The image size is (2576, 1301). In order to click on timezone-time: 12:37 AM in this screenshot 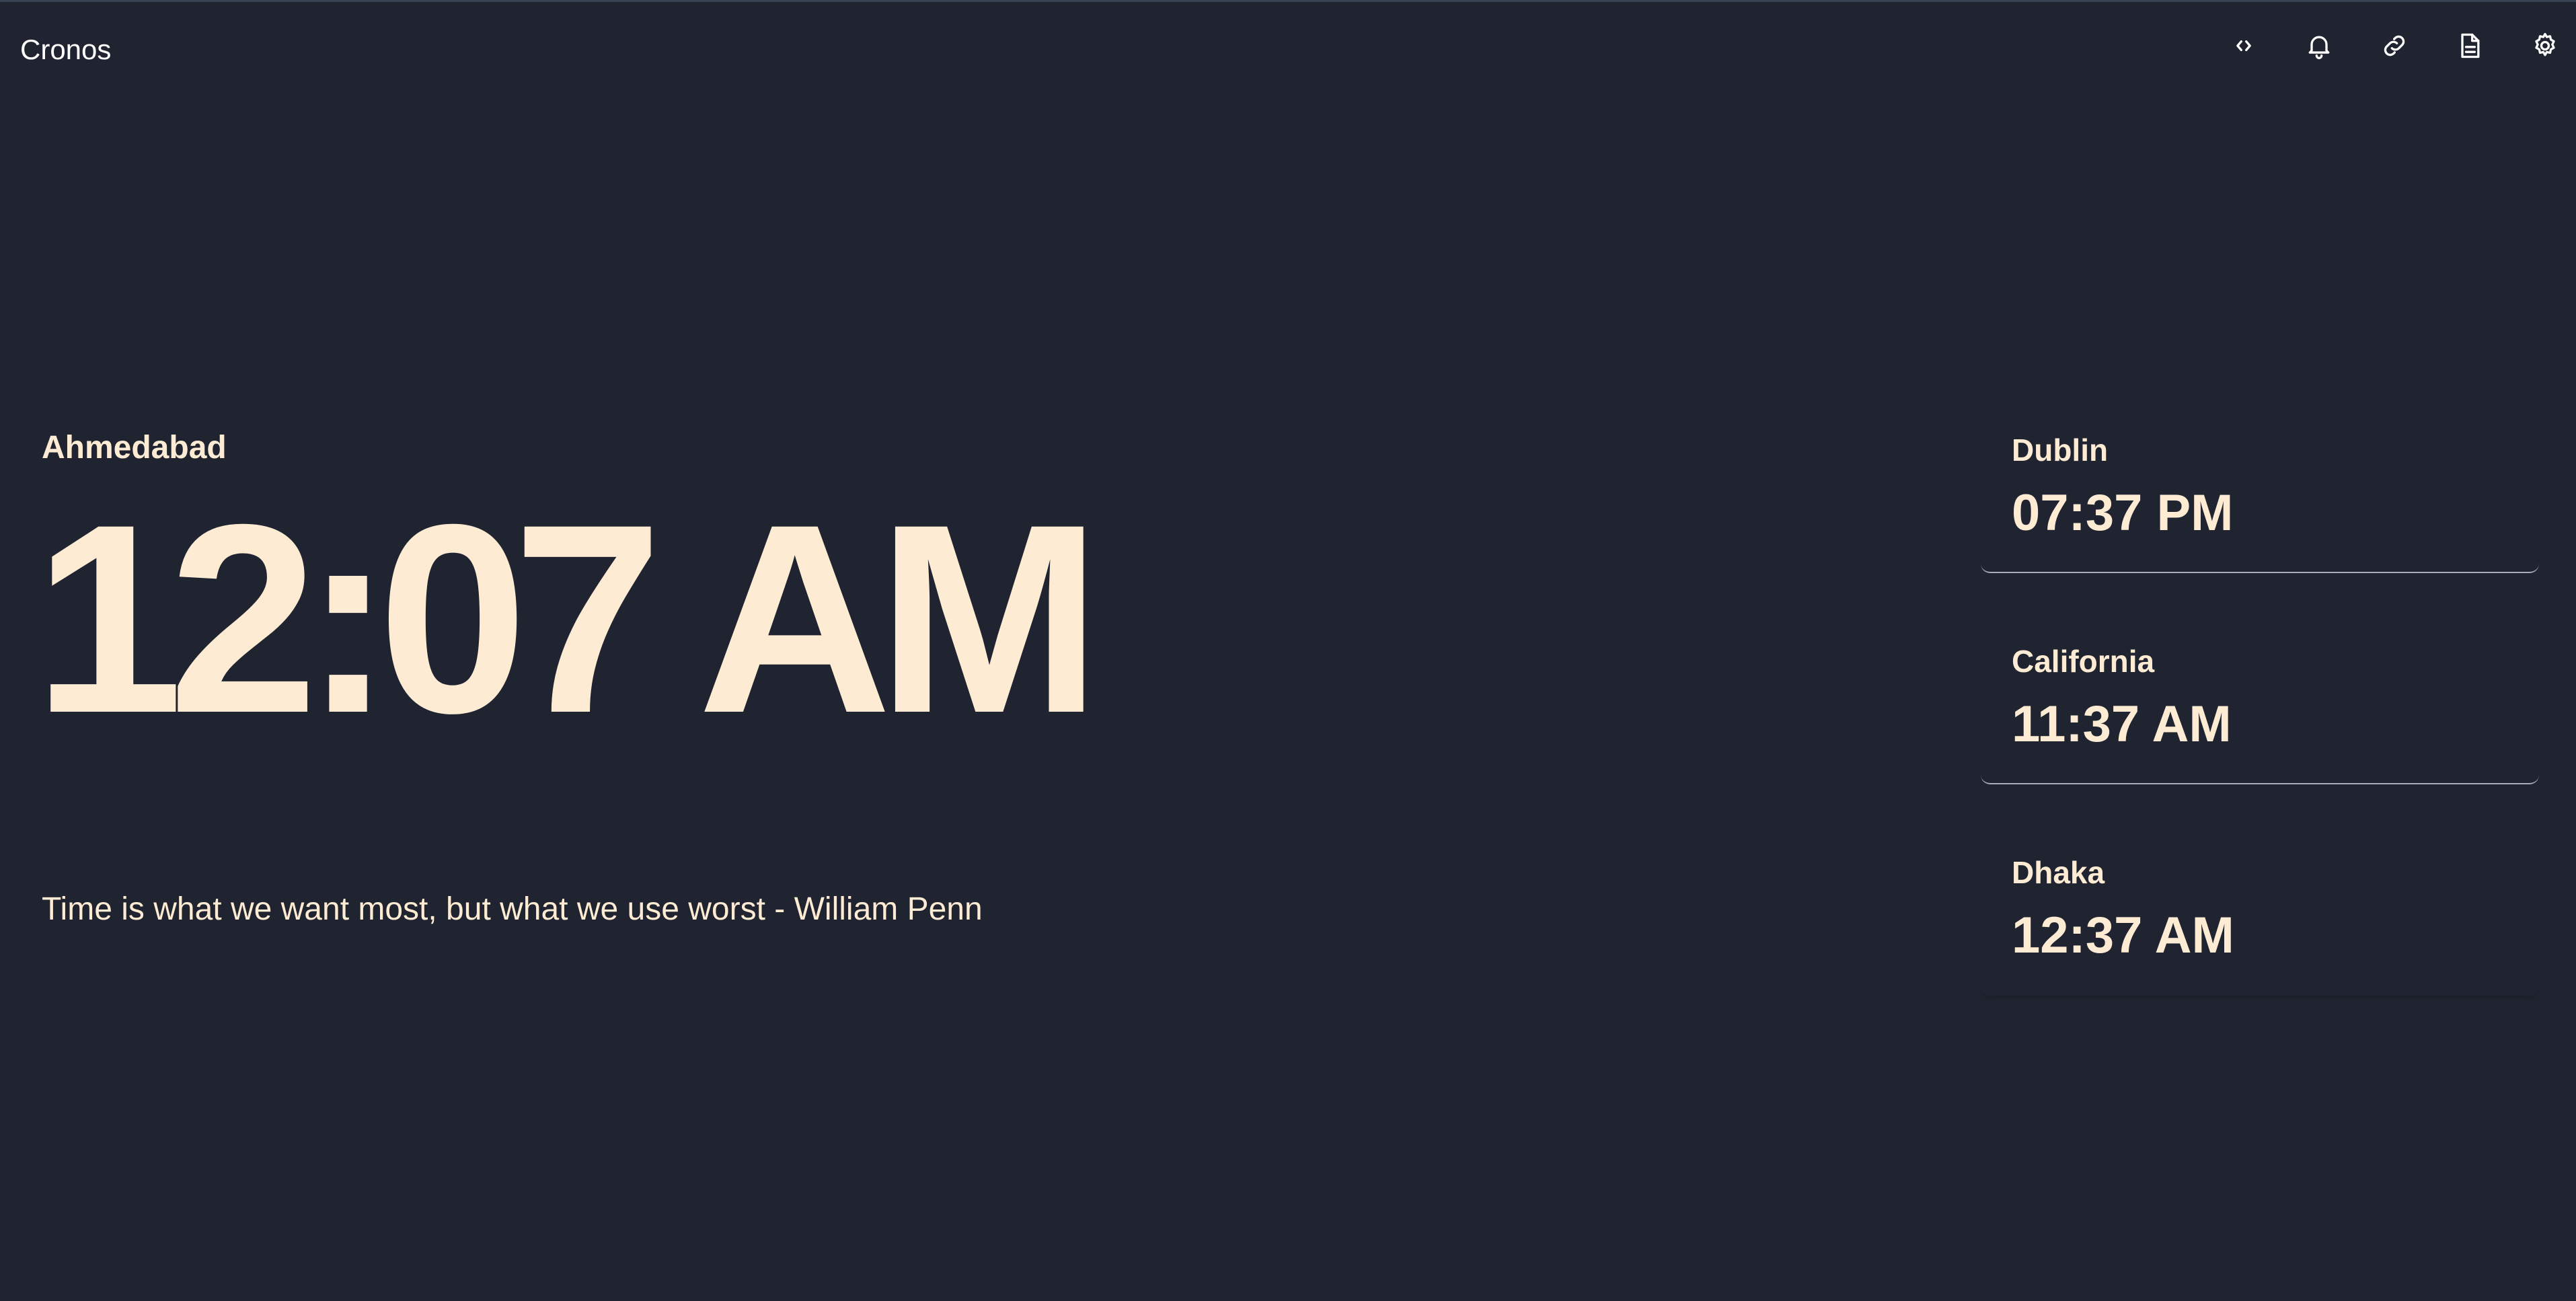, I will do `click(2123, 936)`.